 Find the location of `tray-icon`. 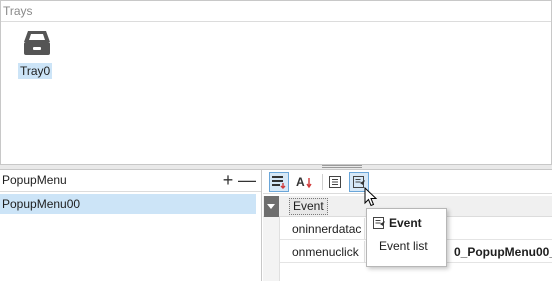

tray-icon is located at coordinates (37, 43).